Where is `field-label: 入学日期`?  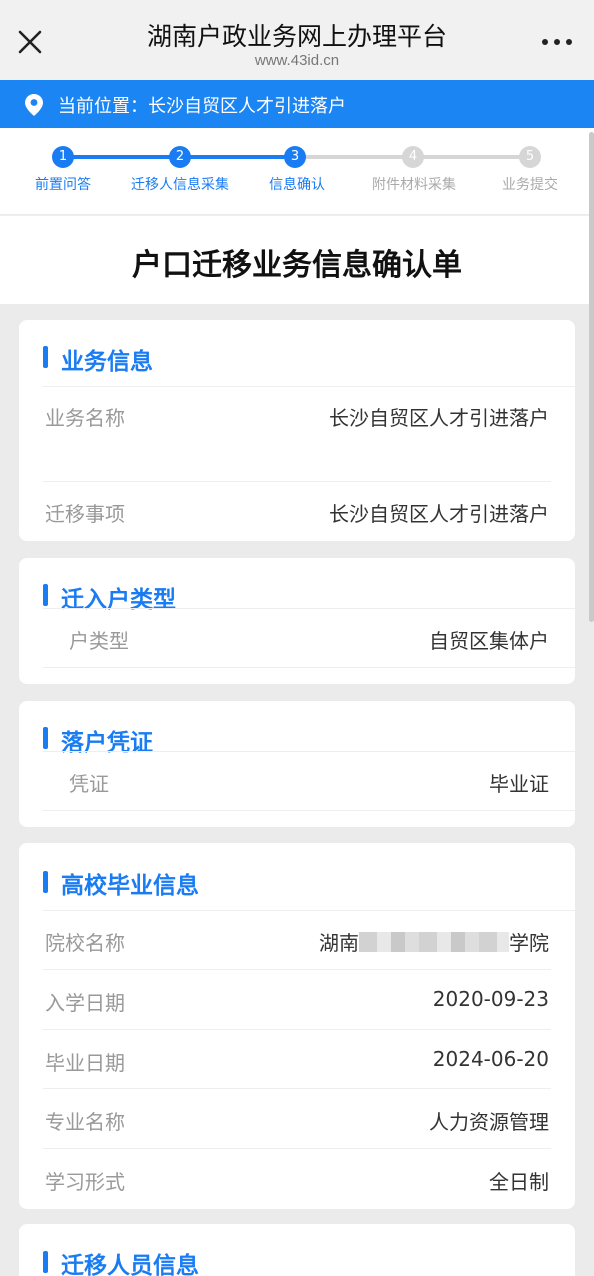
field-label: 入学日期 is located at coordinates (85, 1003).